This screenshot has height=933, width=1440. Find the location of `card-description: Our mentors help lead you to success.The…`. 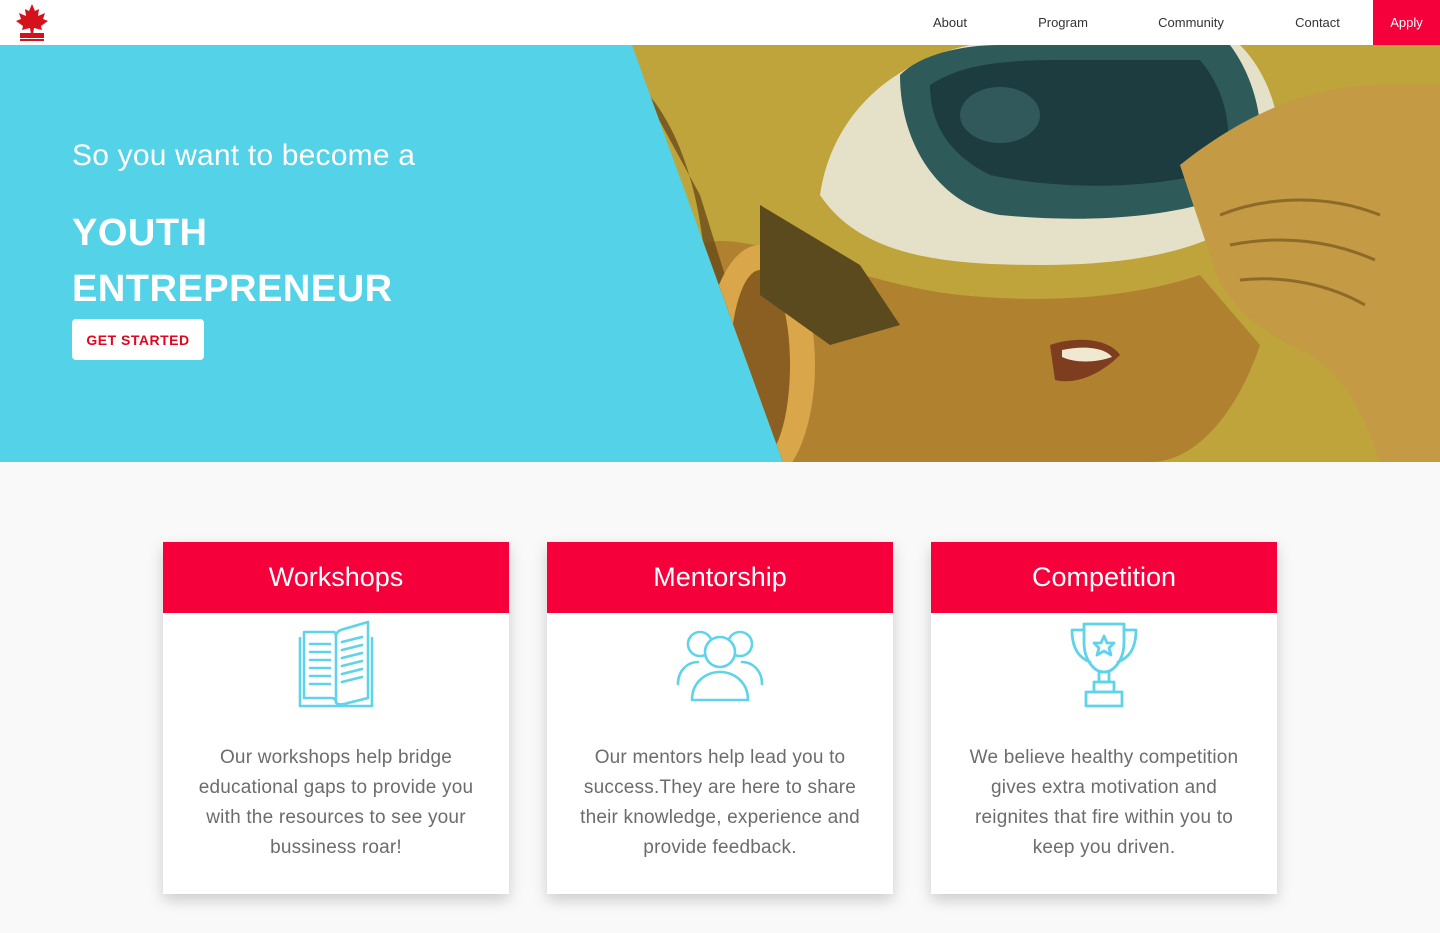

card-description: Our mentors help lead you to success.The… is located at coordinates (720, 802).